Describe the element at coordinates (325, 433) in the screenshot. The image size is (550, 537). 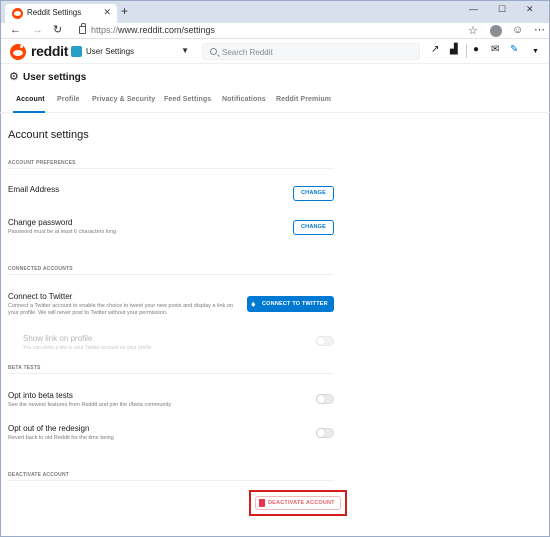
I see `opt-out-redesign-toggle` at that location.